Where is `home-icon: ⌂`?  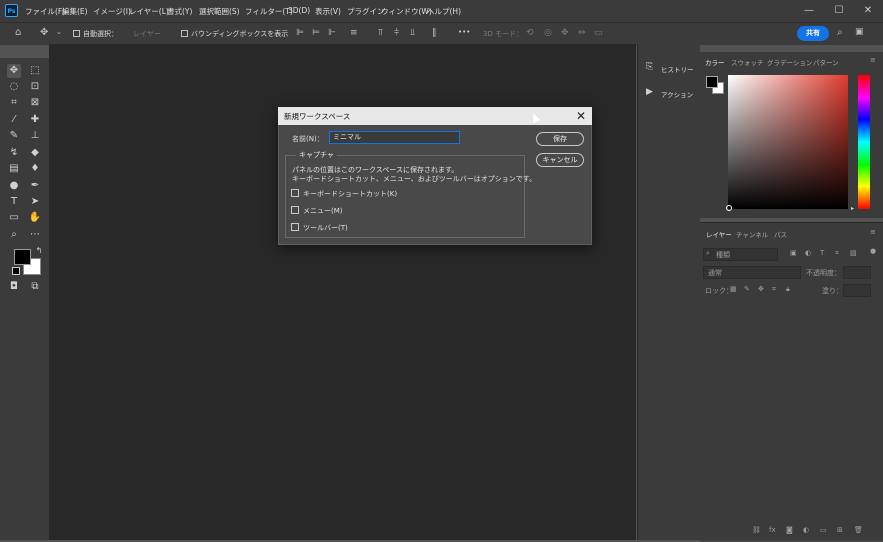
home-icon: ⌂ is located at coordinates (18, 32).